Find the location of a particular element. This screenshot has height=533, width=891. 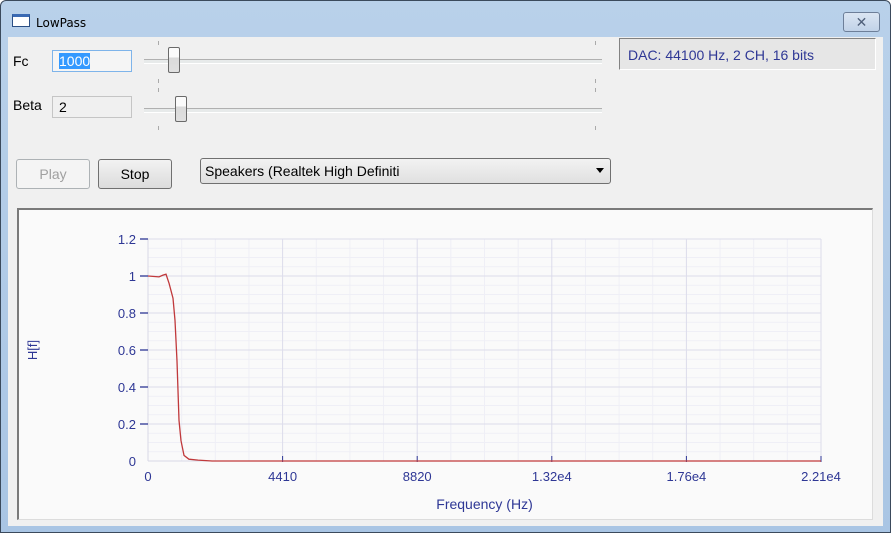

window-title: LowPass is located at coordinates (61, 23).